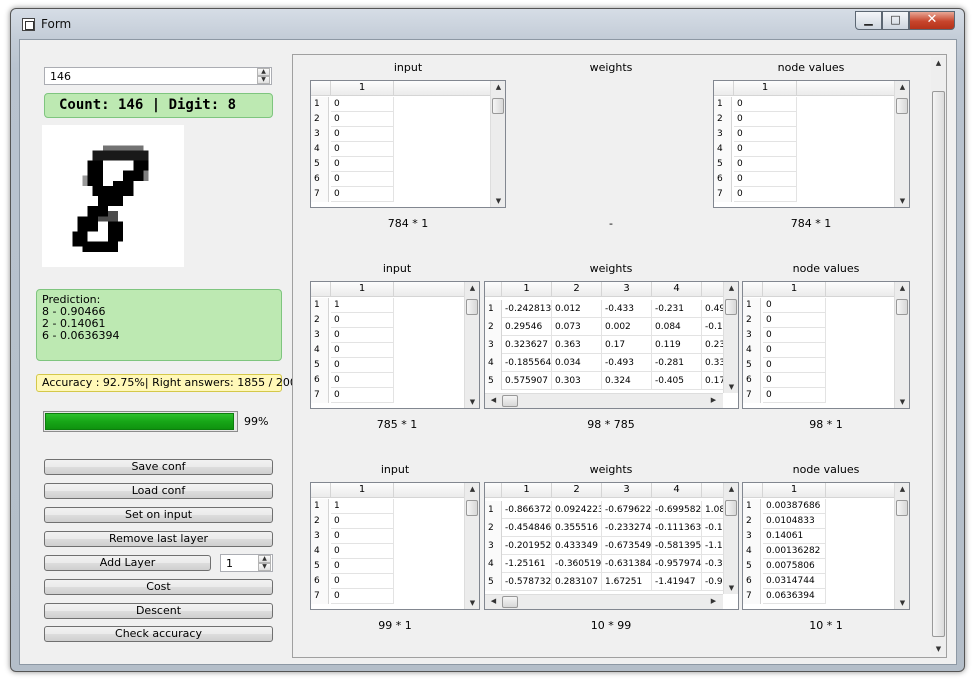 This screenshot has height=680, width=975. I want to click on table-cell: 0.575907, so click(527, 381).